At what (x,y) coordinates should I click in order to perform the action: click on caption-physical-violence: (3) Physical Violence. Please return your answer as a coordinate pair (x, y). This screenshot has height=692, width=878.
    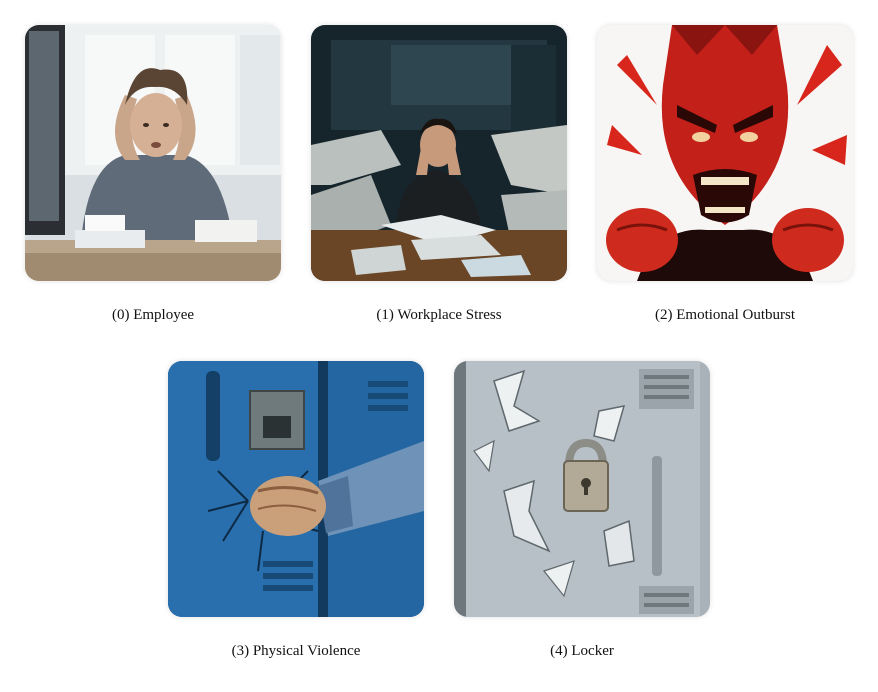
    Looking at the image, I should click on (296, 651).